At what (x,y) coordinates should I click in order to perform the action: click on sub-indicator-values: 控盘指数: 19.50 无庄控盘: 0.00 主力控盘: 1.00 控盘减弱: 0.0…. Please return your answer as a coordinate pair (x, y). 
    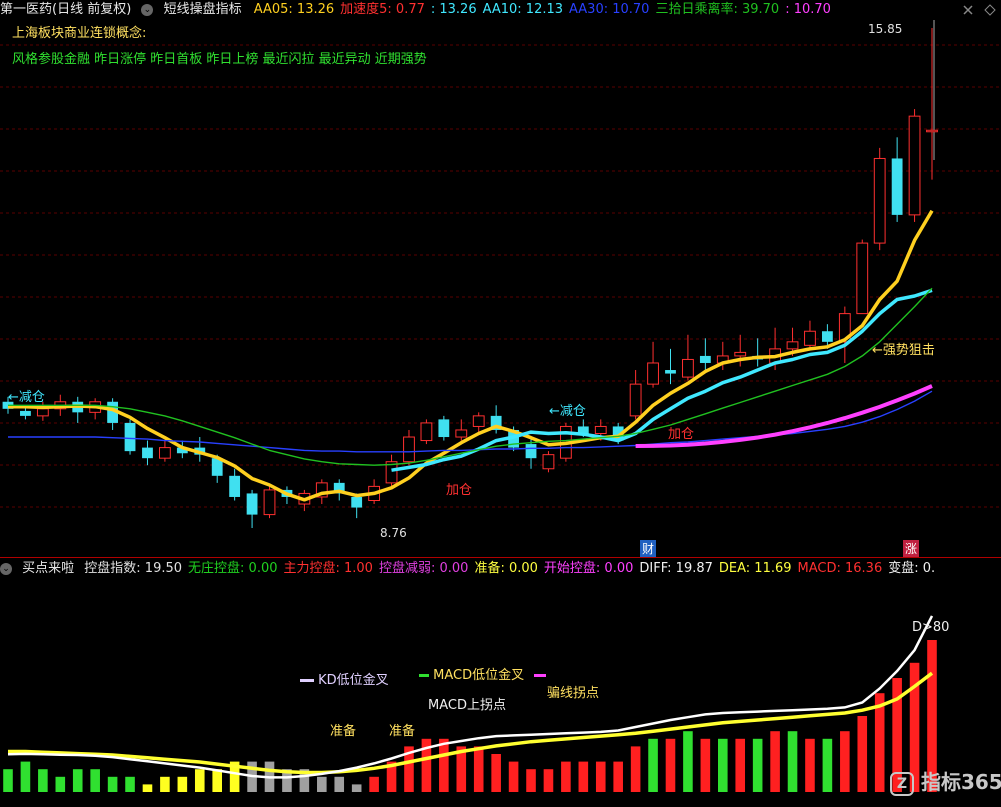
    Looking at the image, I should click on (512, 568).